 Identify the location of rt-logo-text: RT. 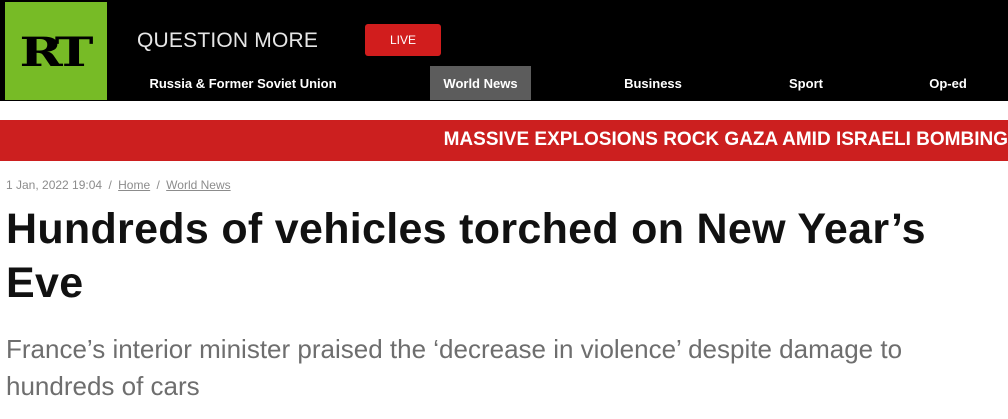
(56, 52).